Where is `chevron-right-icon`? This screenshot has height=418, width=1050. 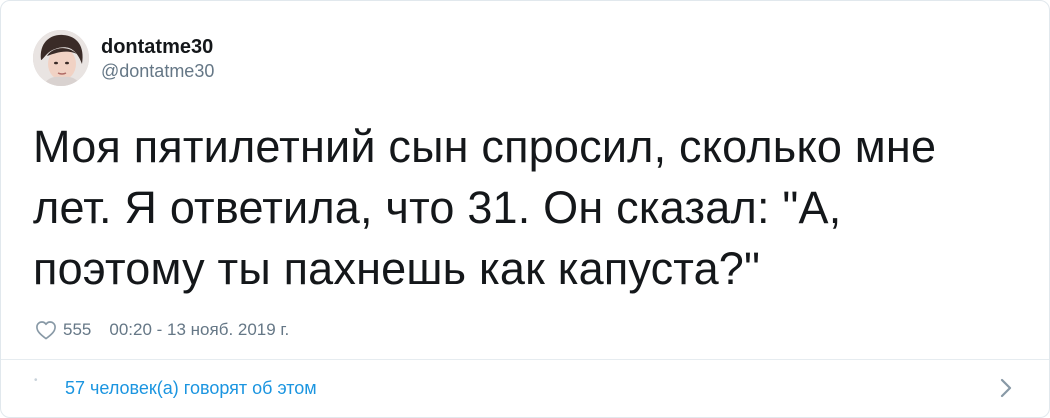 chevron-right-icon is located at coordinates (1006, 388).